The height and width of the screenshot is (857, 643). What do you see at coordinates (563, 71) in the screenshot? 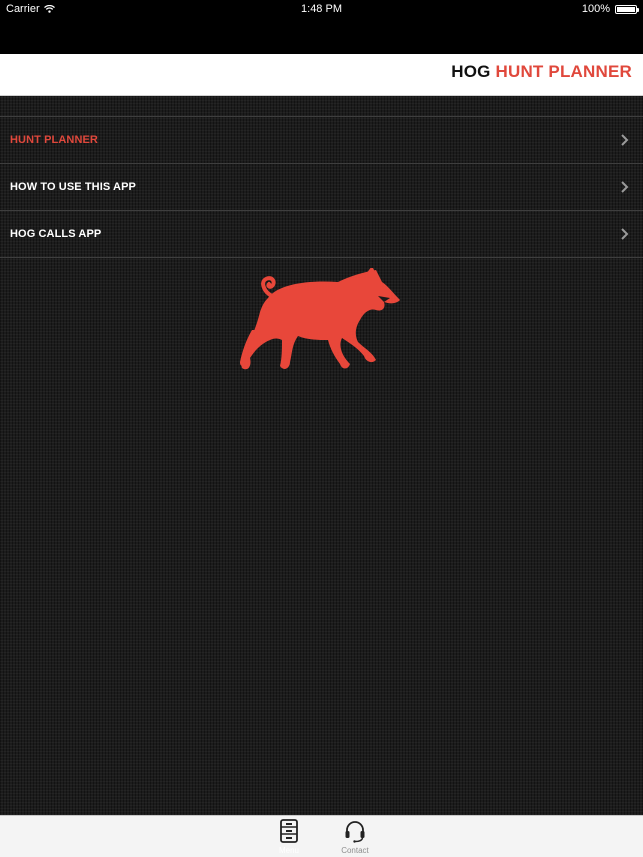
I see `title-part-hunt-planner: HUNT PLANNER` at bounding box center [563, 71].